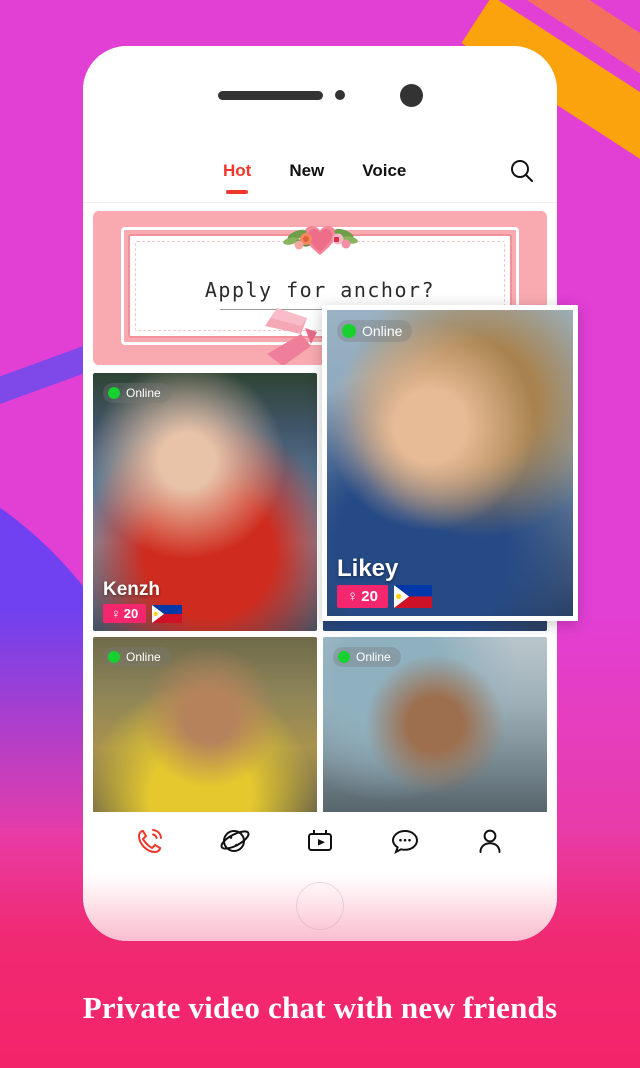  What do you see at coordinates (368, 568) in the screenshot?
I see `featured-anchor-name: Likey` at bounding box center [368, 568].